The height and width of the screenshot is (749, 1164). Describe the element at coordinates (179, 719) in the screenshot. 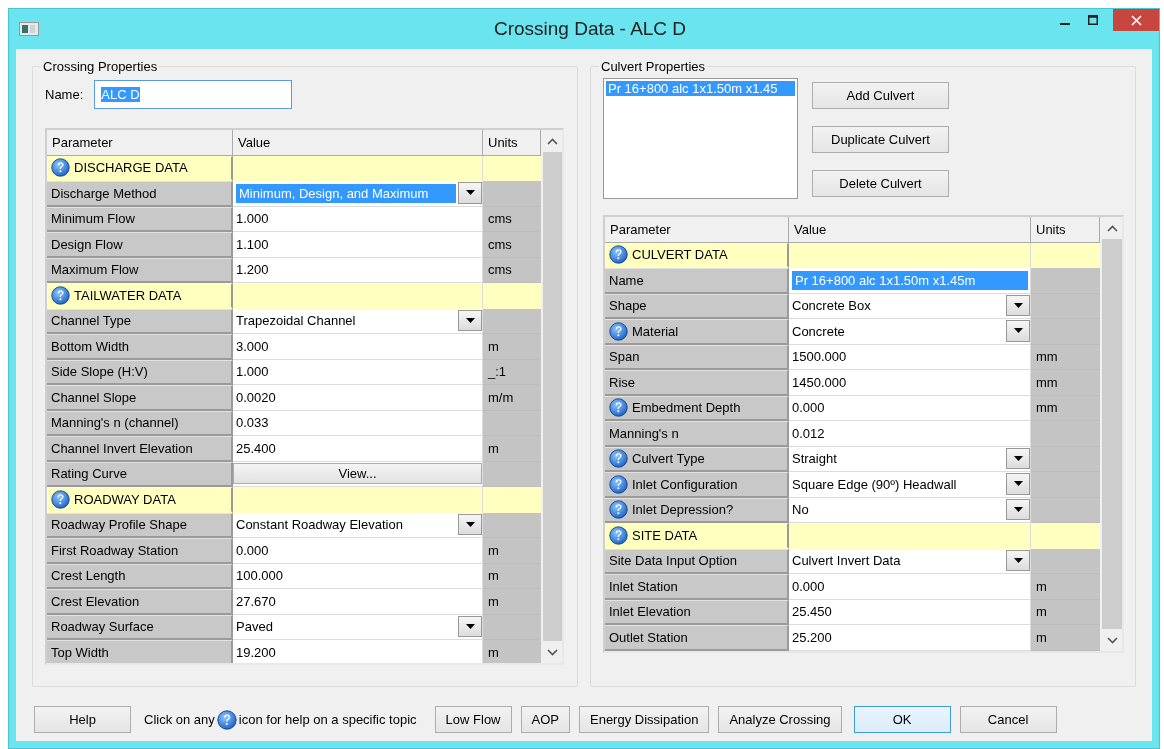

I see `hint-text: Click on any` at that location.